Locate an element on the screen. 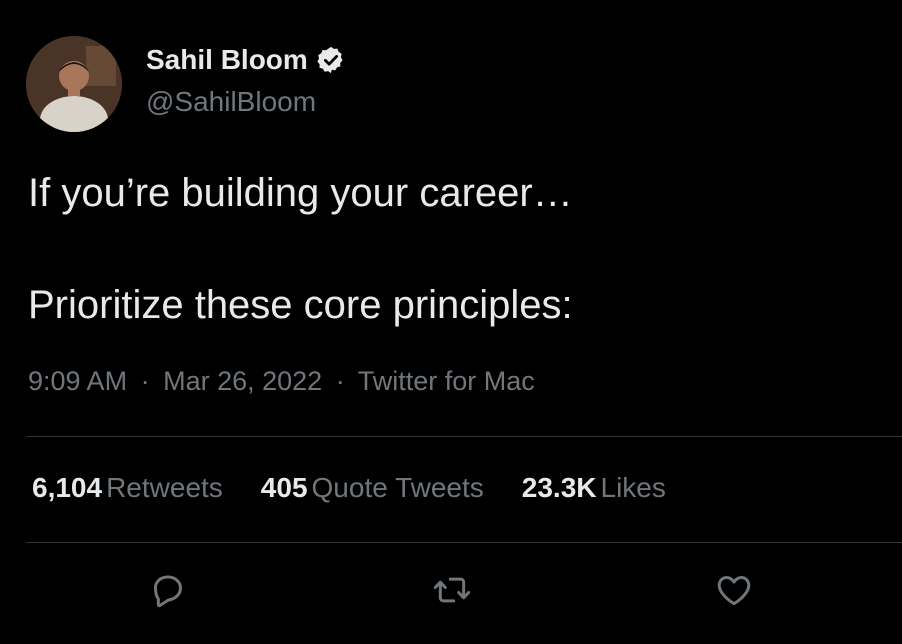 This screenshot has height=644, width=902. tweet-date: Mar 26, 2022 is located at coordinates (242, 381).